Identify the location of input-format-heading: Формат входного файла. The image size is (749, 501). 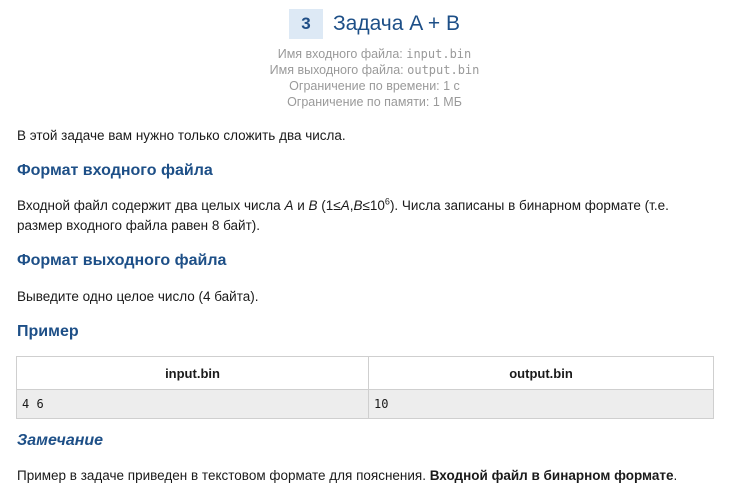
(115, 170).